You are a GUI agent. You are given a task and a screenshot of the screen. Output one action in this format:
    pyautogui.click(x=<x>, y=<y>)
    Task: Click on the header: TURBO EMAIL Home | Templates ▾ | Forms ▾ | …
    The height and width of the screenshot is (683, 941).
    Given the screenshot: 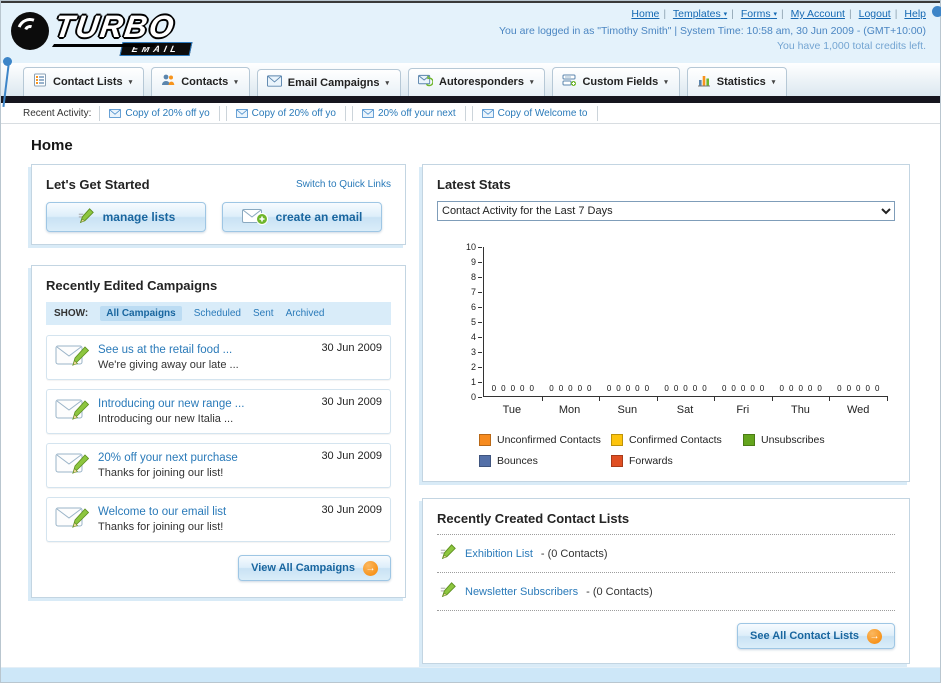 What is the action you would take?
    pyautogui.click(x=470, y=33)
    